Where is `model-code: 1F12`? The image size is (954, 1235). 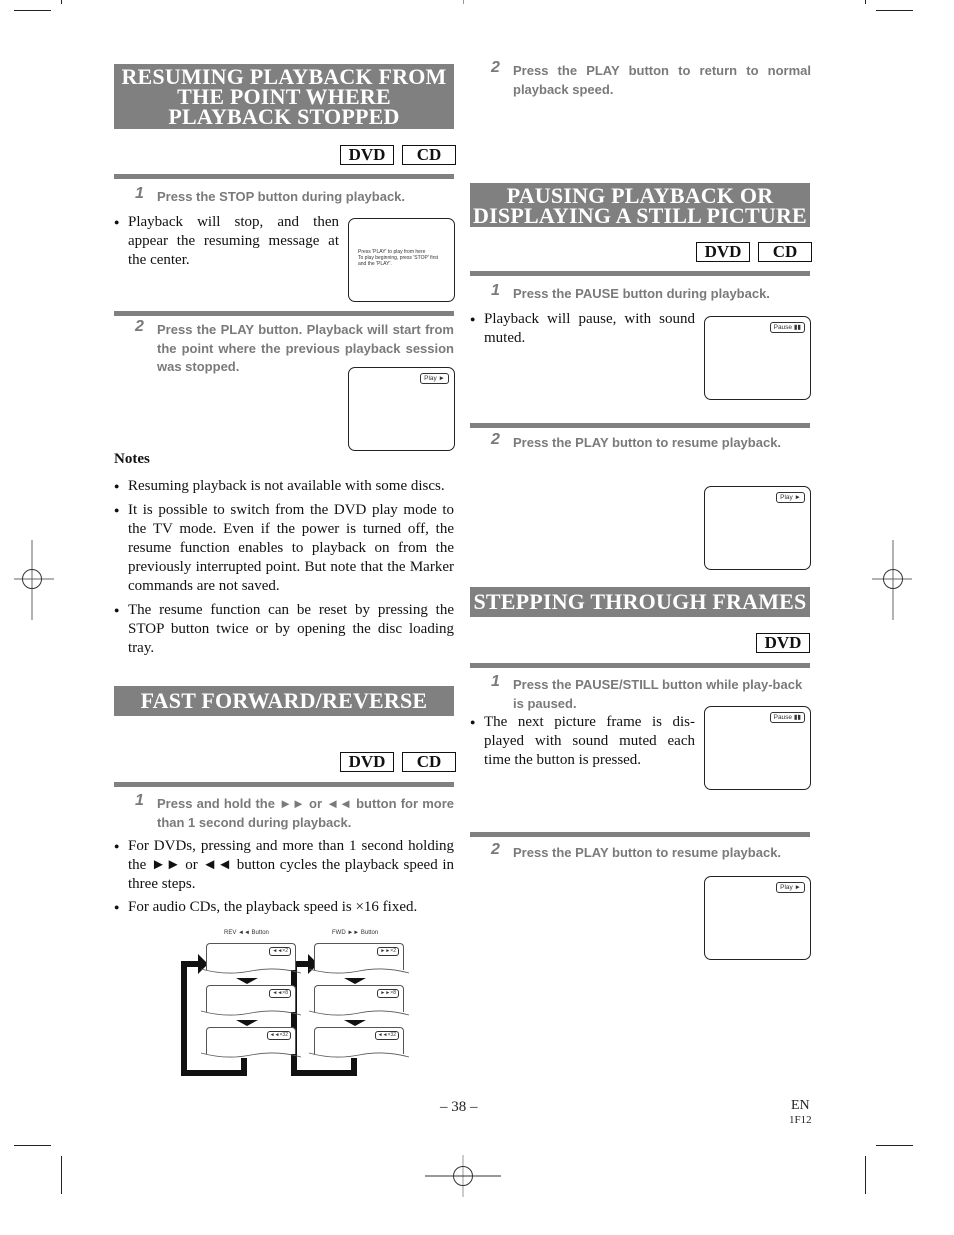 model-code: 1F12 is located at coordinates (800, 1120).